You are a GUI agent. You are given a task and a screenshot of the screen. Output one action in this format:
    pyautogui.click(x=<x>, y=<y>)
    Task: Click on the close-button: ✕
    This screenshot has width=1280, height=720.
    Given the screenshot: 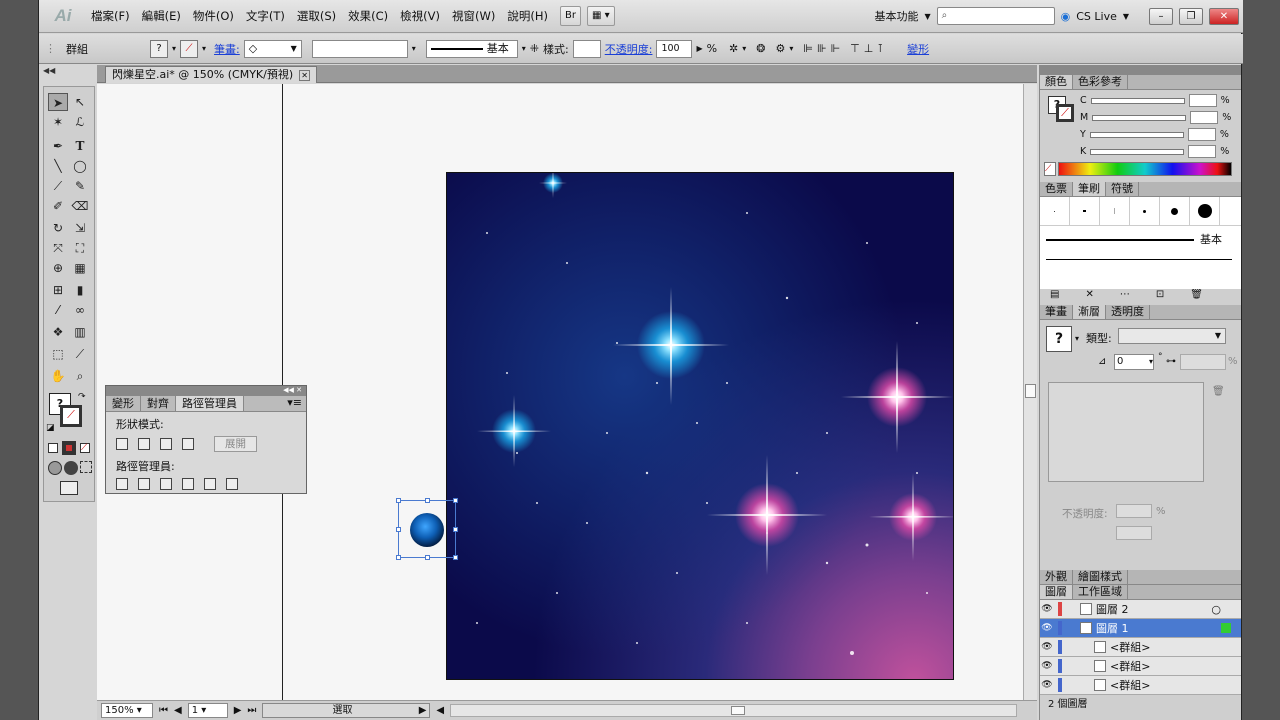 What is the action you would take?
    pyautogui.click(x=1224, y=16)
    